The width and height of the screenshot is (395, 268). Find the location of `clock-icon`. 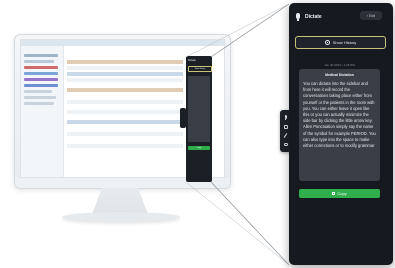

clock-icon is located at coordinates (327, 42).